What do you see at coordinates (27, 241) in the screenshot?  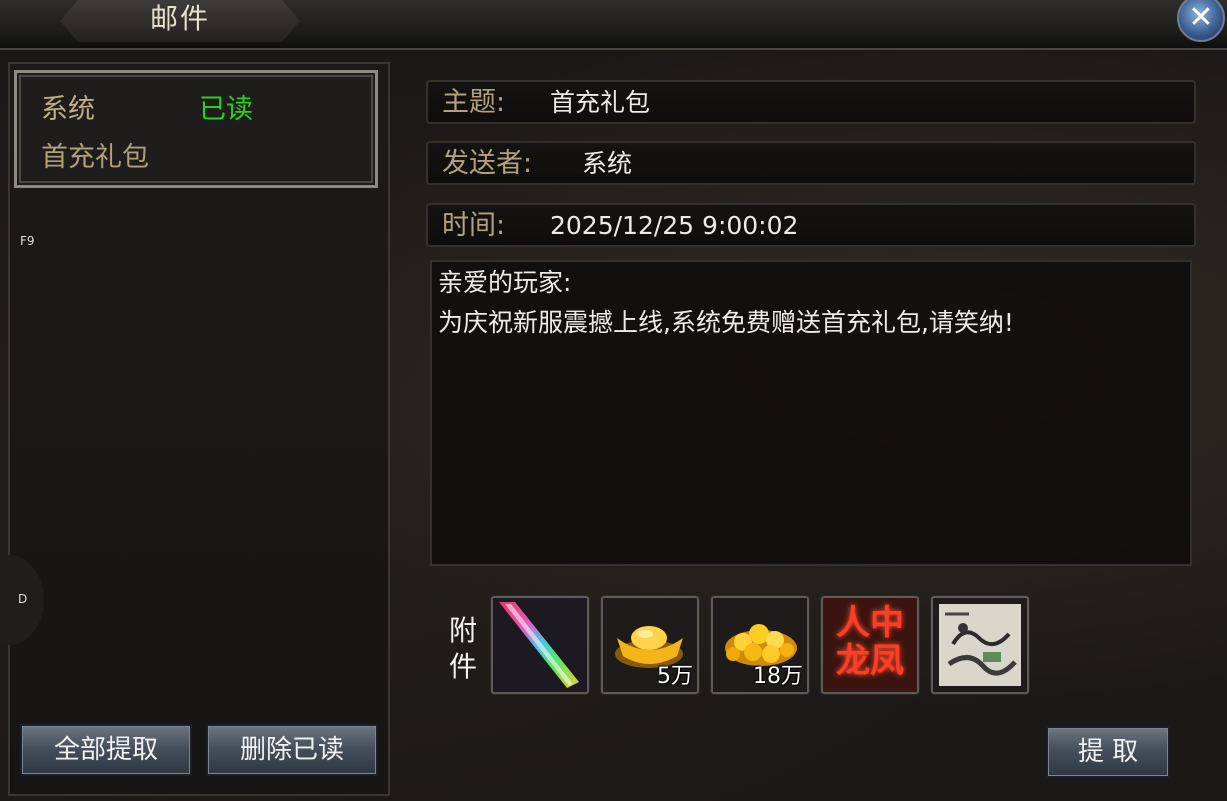 I see `hotkey-label-f9: F9` at bounding box center [27, 241].